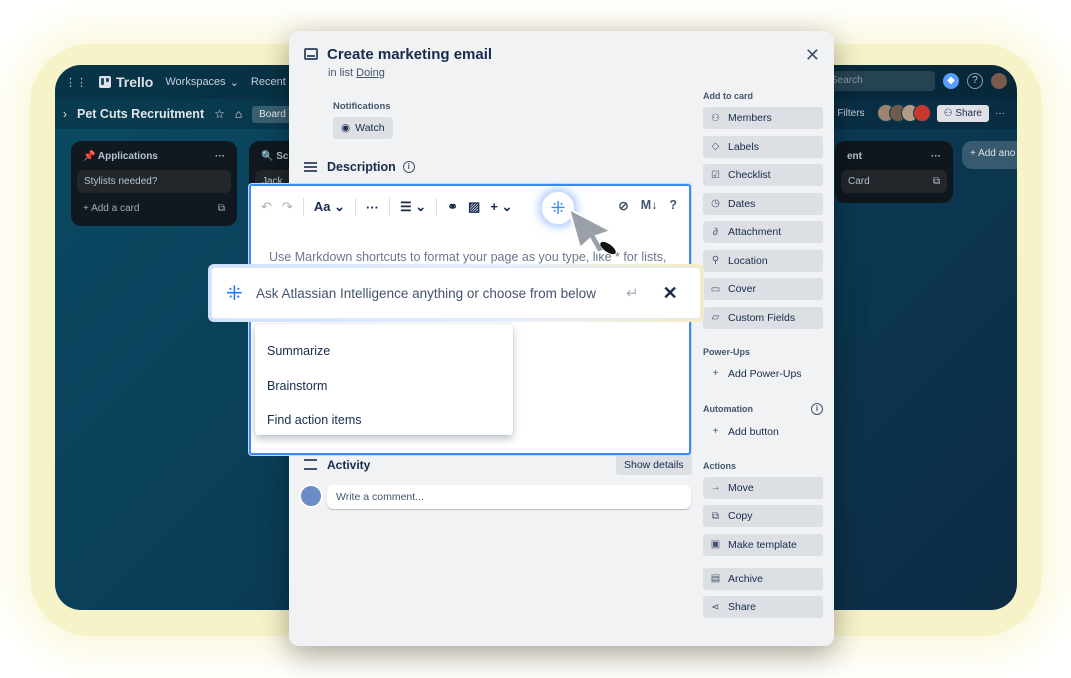 Image resolution: width=1071 pixels, height=678 pixels. What do you see at coordinates (310, 464) in the screenshot?
I see `activity-icon` at bounding box center [310, 464].